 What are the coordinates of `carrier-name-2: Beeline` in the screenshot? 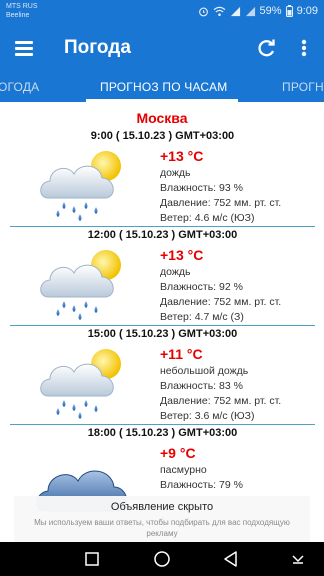 It's located at (18, 15).